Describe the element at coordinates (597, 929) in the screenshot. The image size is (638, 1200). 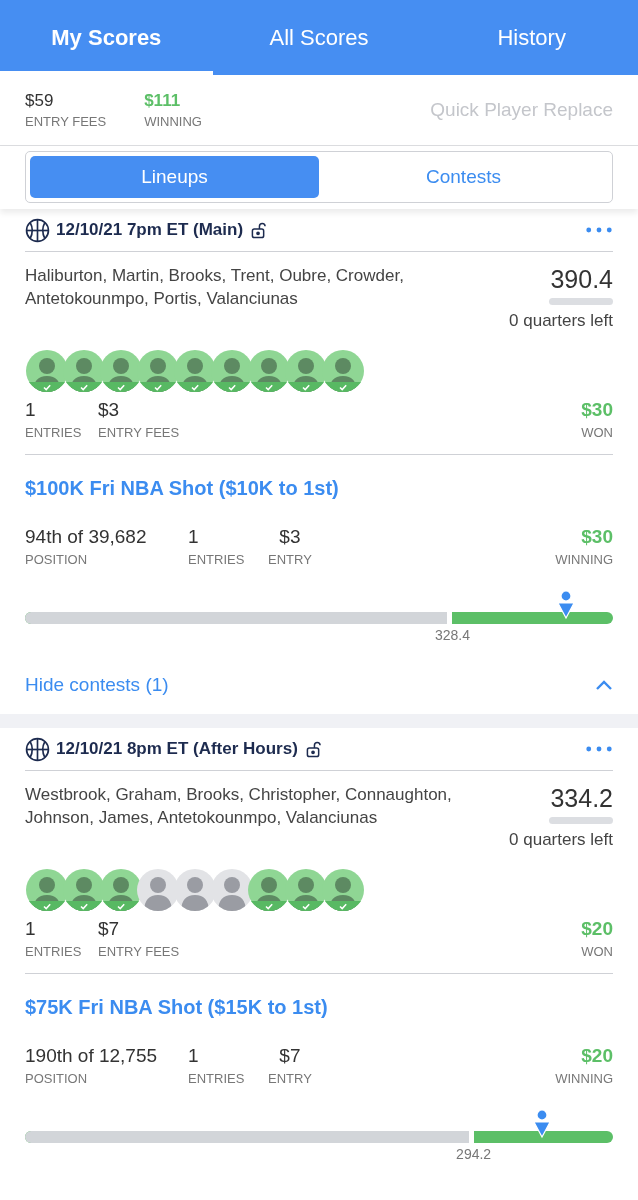
I see `won-amount: $20` at that location.